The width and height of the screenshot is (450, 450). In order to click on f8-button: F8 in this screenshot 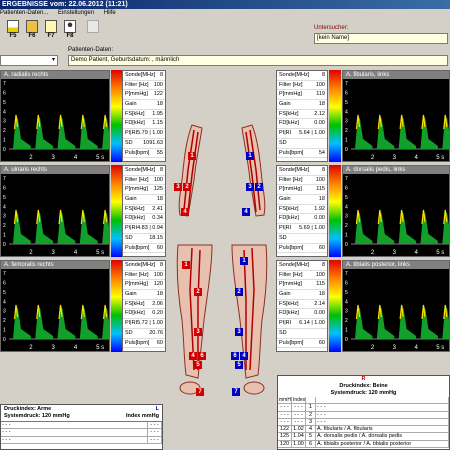, I will do `click(70, 32)`.